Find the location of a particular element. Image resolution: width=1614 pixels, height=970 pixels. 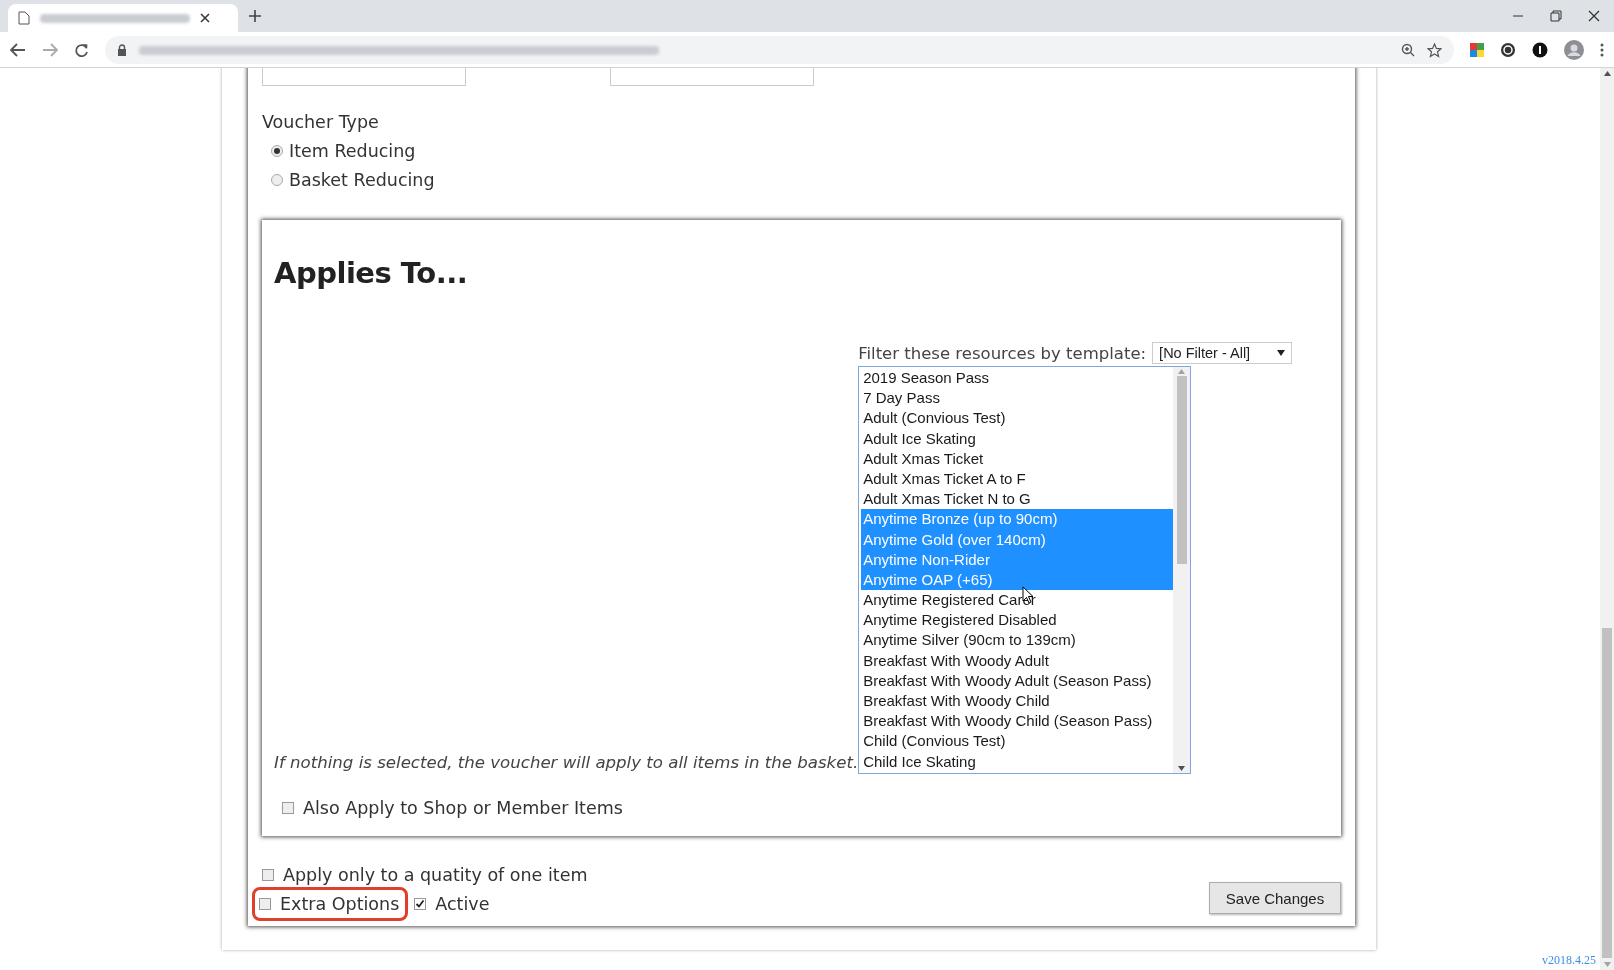

list-option: Child Ice Skating is located at coordinates (1017, 761).